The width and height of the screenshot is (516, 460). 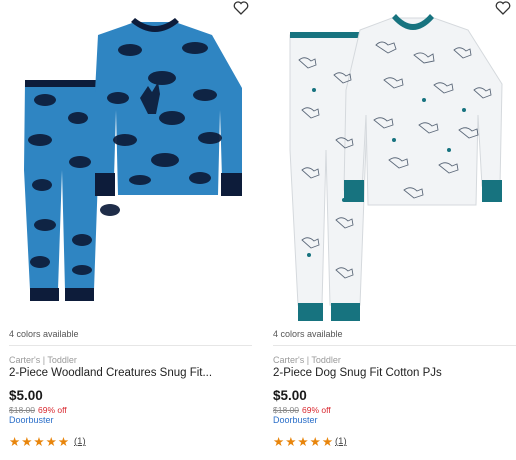 I want to click on product-title: 2-Piece Dog Snug Fit Cotton PJs, so click(x=393, y=373).